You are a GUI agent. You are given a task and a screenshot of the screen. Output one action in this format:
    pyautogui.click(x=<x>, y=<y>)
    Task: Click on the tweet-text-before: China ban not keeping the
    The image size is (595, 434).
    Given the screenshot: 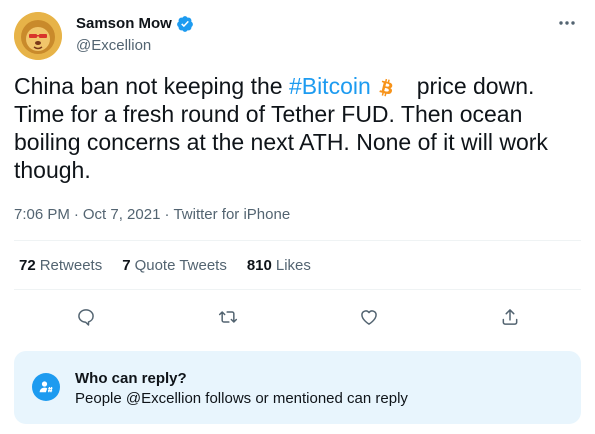 What is the action you would take?
    pyautogui.click(x=151, y=86)
    